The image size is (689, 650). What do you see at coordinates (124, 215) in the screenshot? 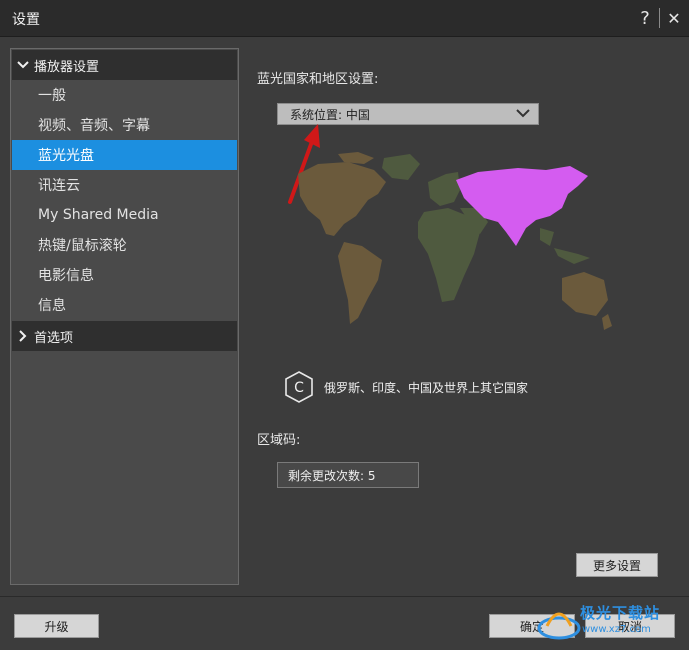
I see `sidebar-item-my-shared-media: My Shared Media` at bounding box center [124, 215].